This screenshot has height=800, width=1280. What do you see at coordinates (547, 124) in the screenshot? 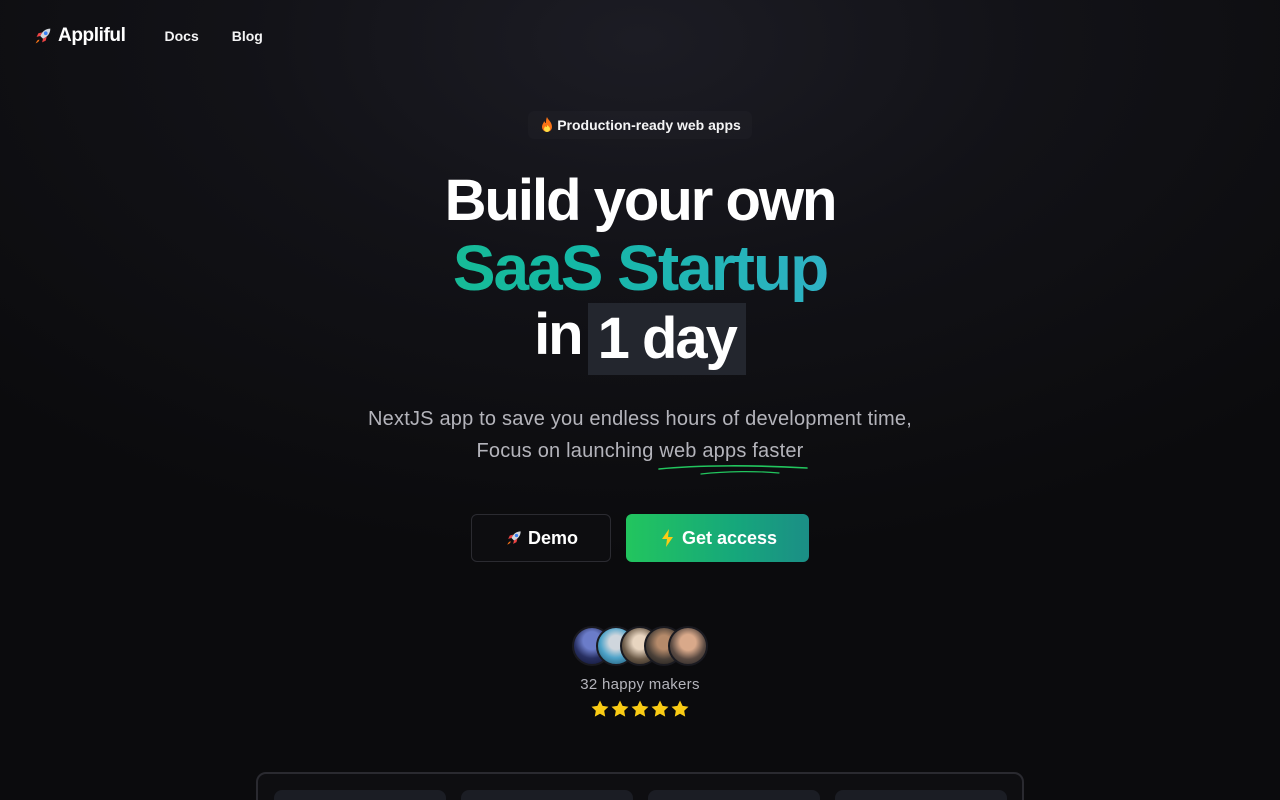
I see `flame-icon` at bounding box center [547, 124].